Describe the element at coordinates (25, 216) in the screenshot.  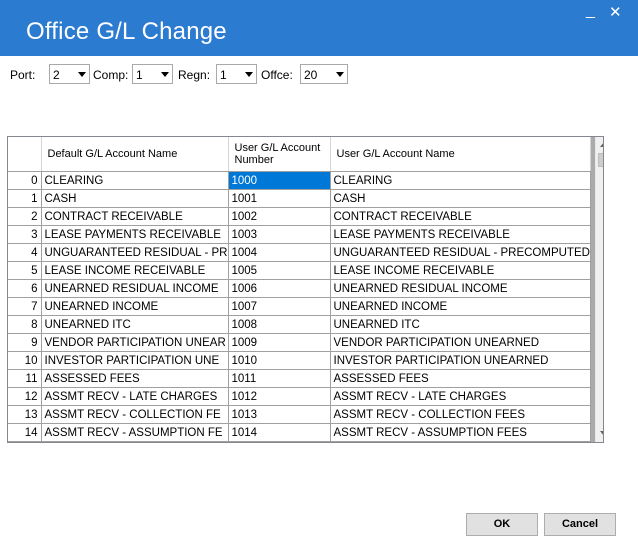
I see `row-index: 2` at that location.